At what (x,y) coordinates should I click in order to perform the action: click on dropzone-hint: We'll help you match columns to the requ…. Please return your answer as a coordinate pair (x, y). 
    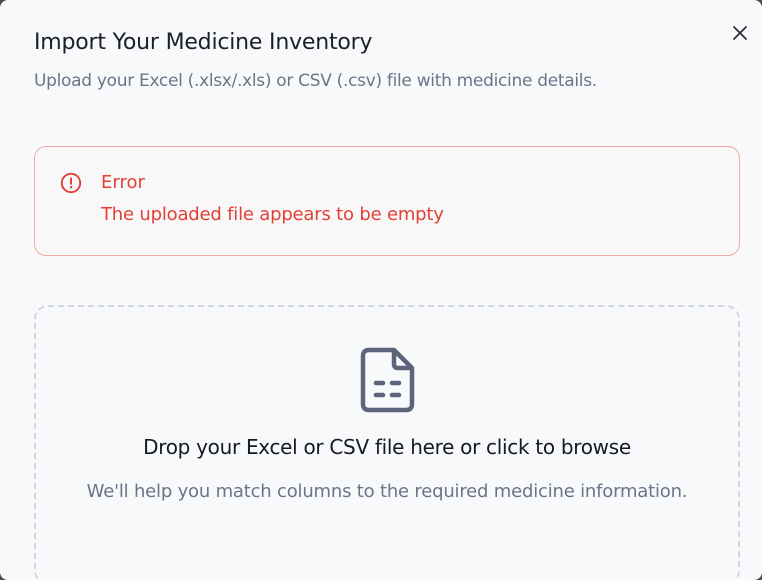
    Looking at the image, I should click on (387, 491).